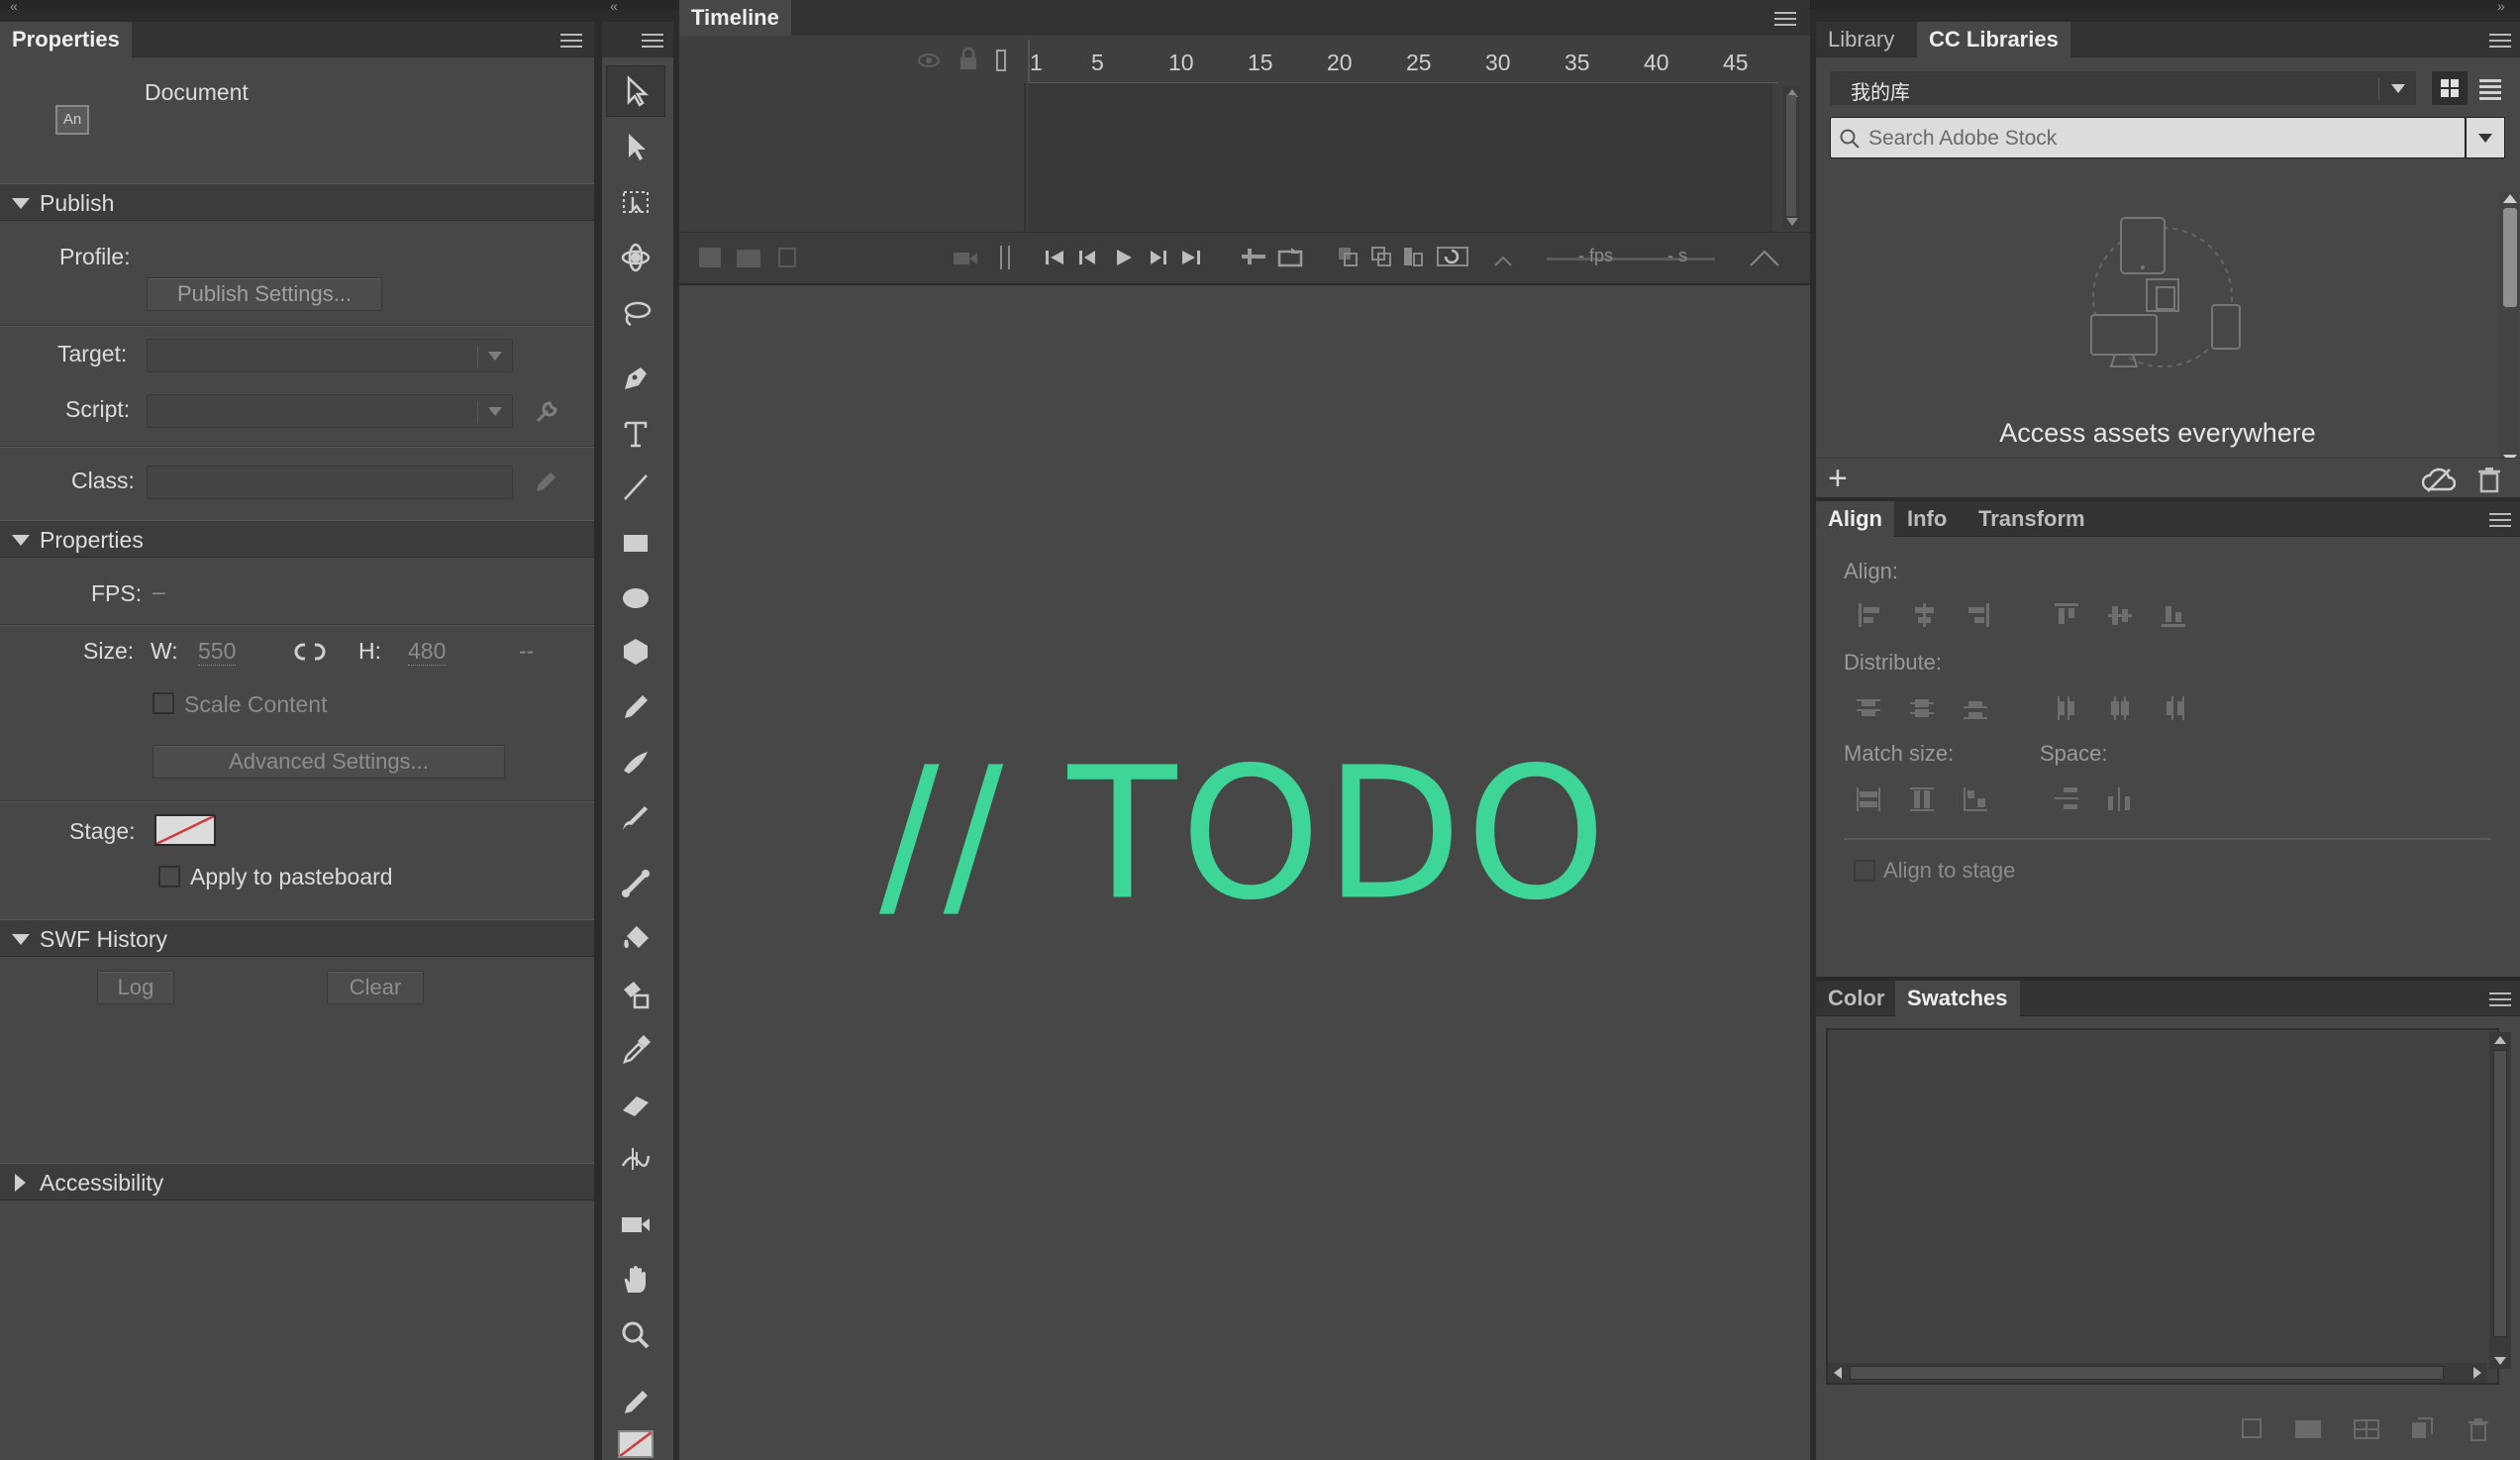 This screenshot has height=1460, width=2520. Describe the element at coordinates (297, 1181) in the screenshot. I see `accessibility-section-header: Accessibility` at that location.